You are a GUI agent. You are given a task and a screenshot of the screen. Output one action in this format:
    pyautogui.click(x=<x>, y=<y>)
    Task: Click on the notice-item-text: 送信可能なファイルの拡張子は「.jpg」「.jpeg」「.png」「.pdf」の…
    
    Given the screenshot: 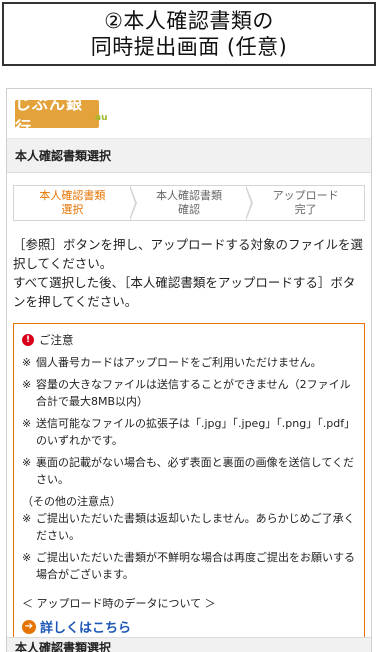 What is the action you would take?
    pyautogui.click(x=196, y=432)
    